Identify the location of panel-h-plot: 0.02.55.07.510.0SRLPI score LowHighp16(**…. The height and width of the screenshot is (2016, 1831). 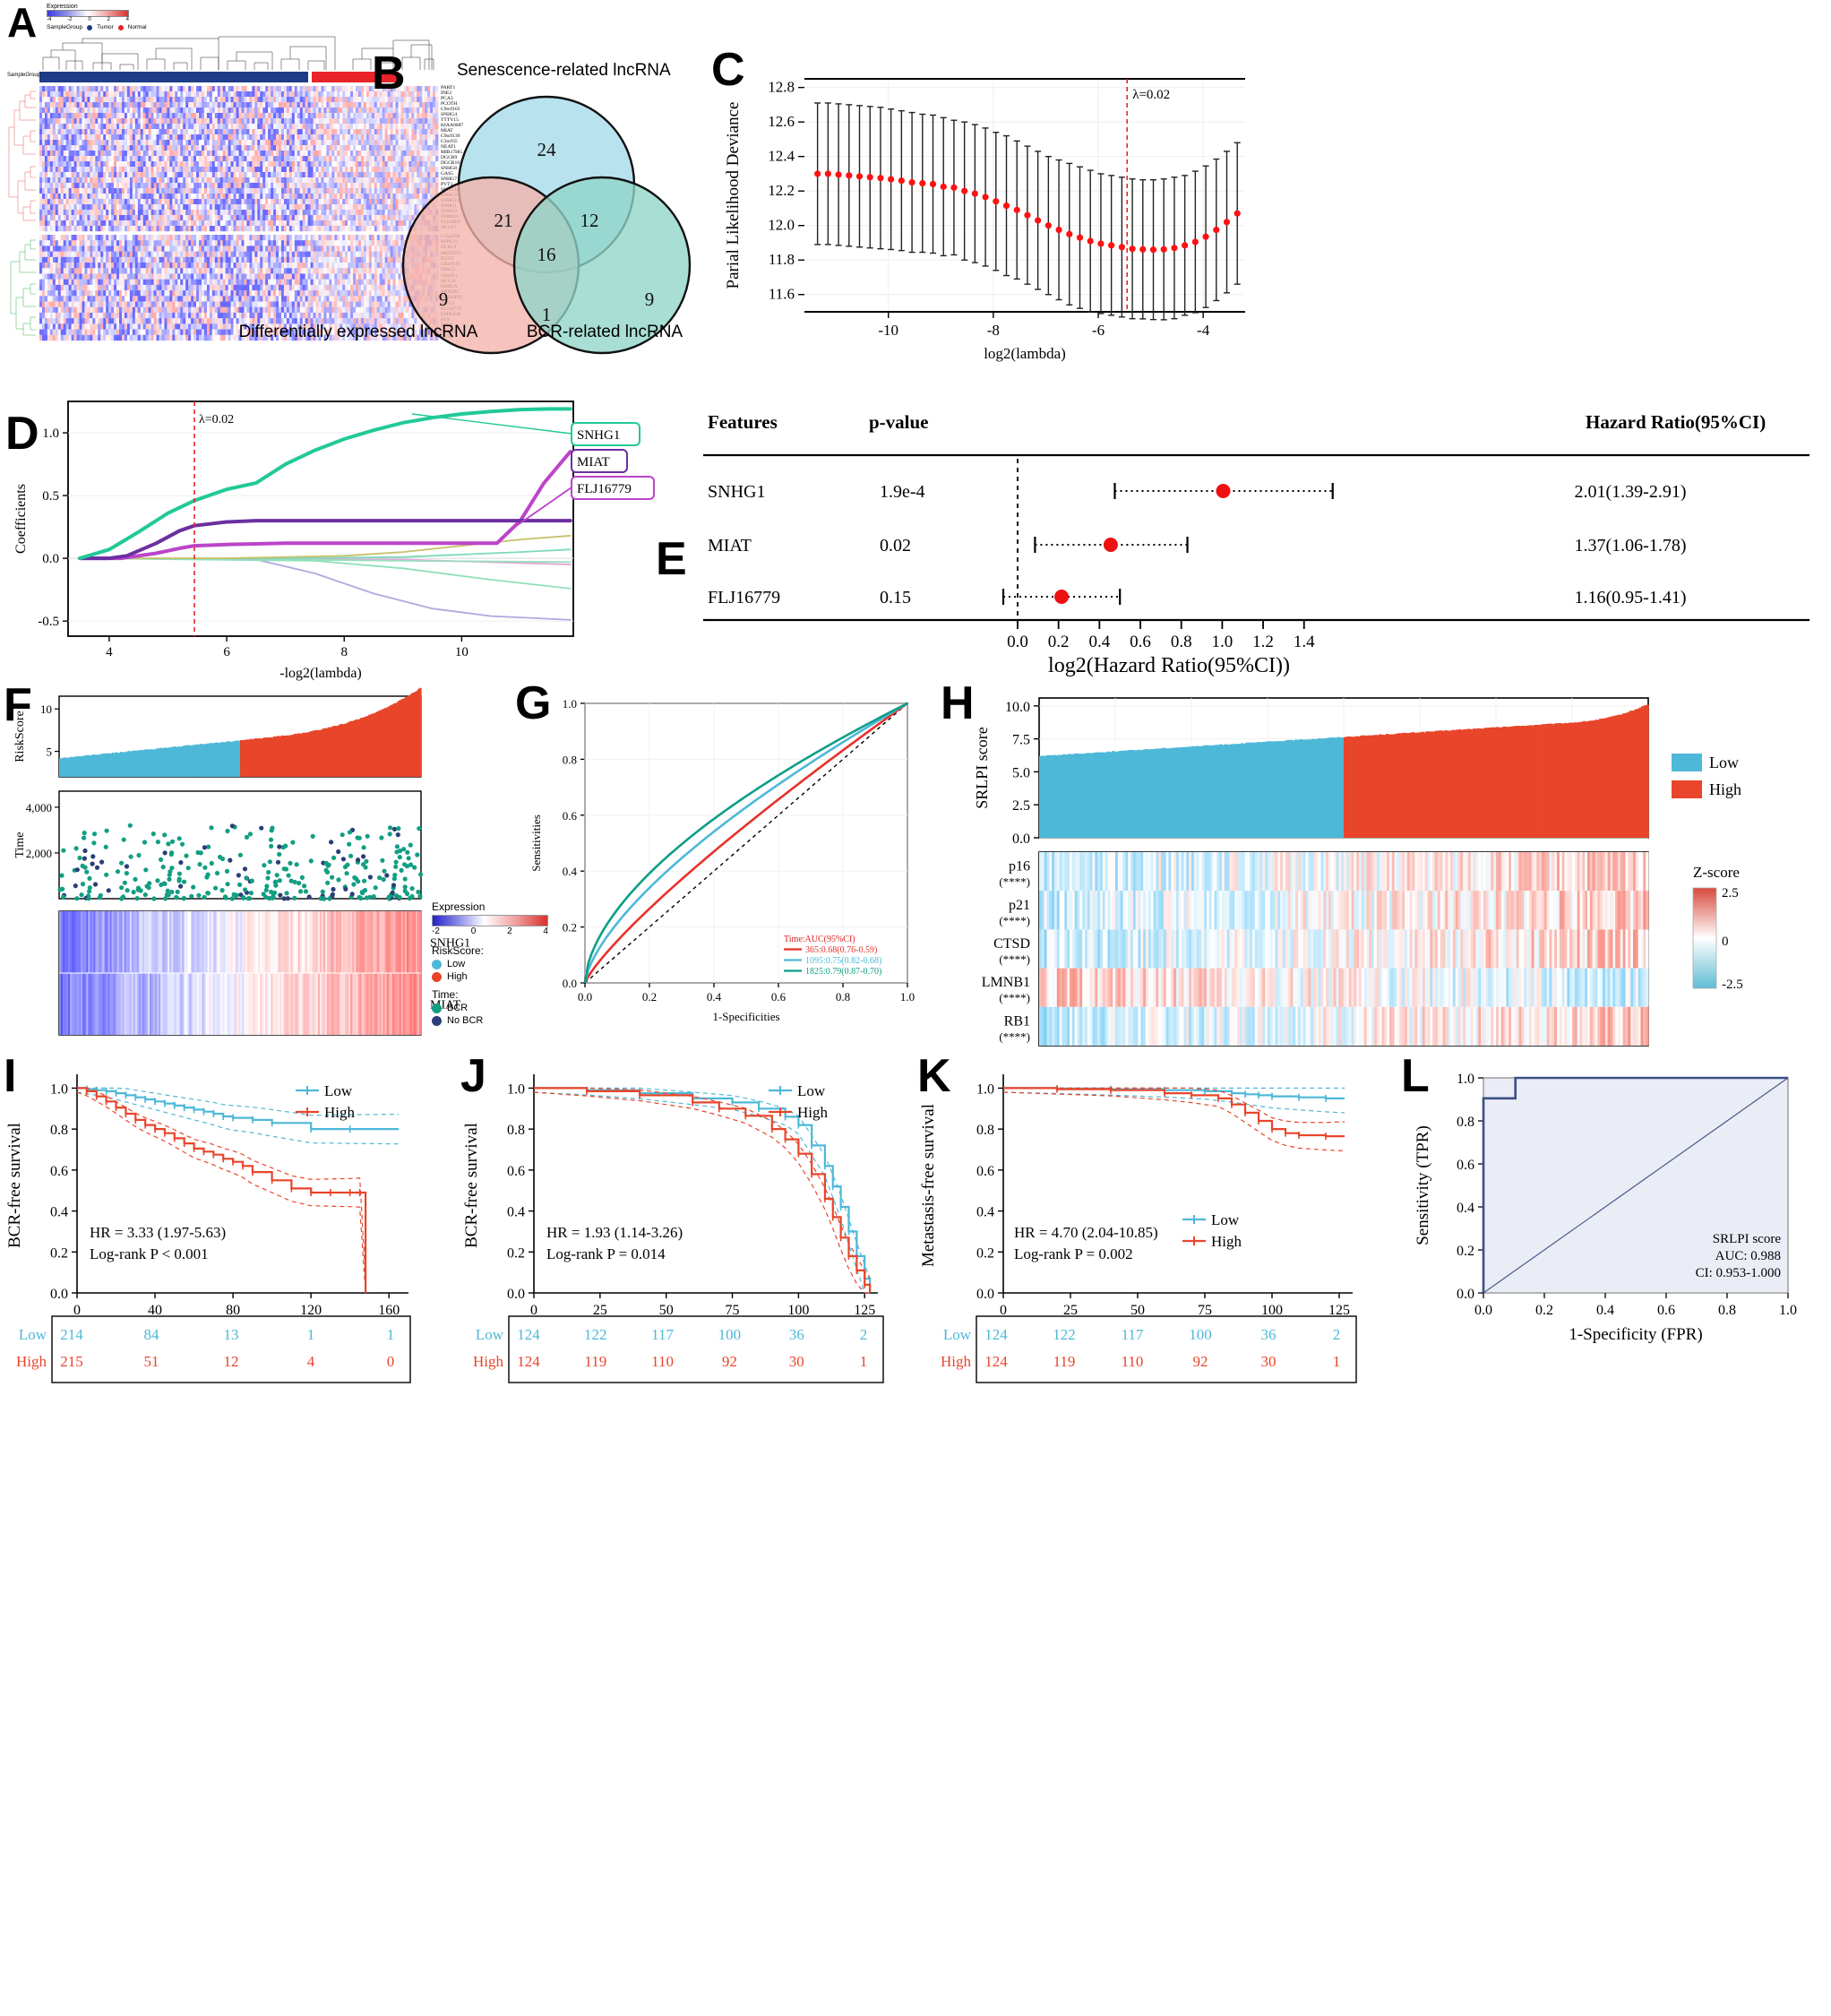
(1358, 872).